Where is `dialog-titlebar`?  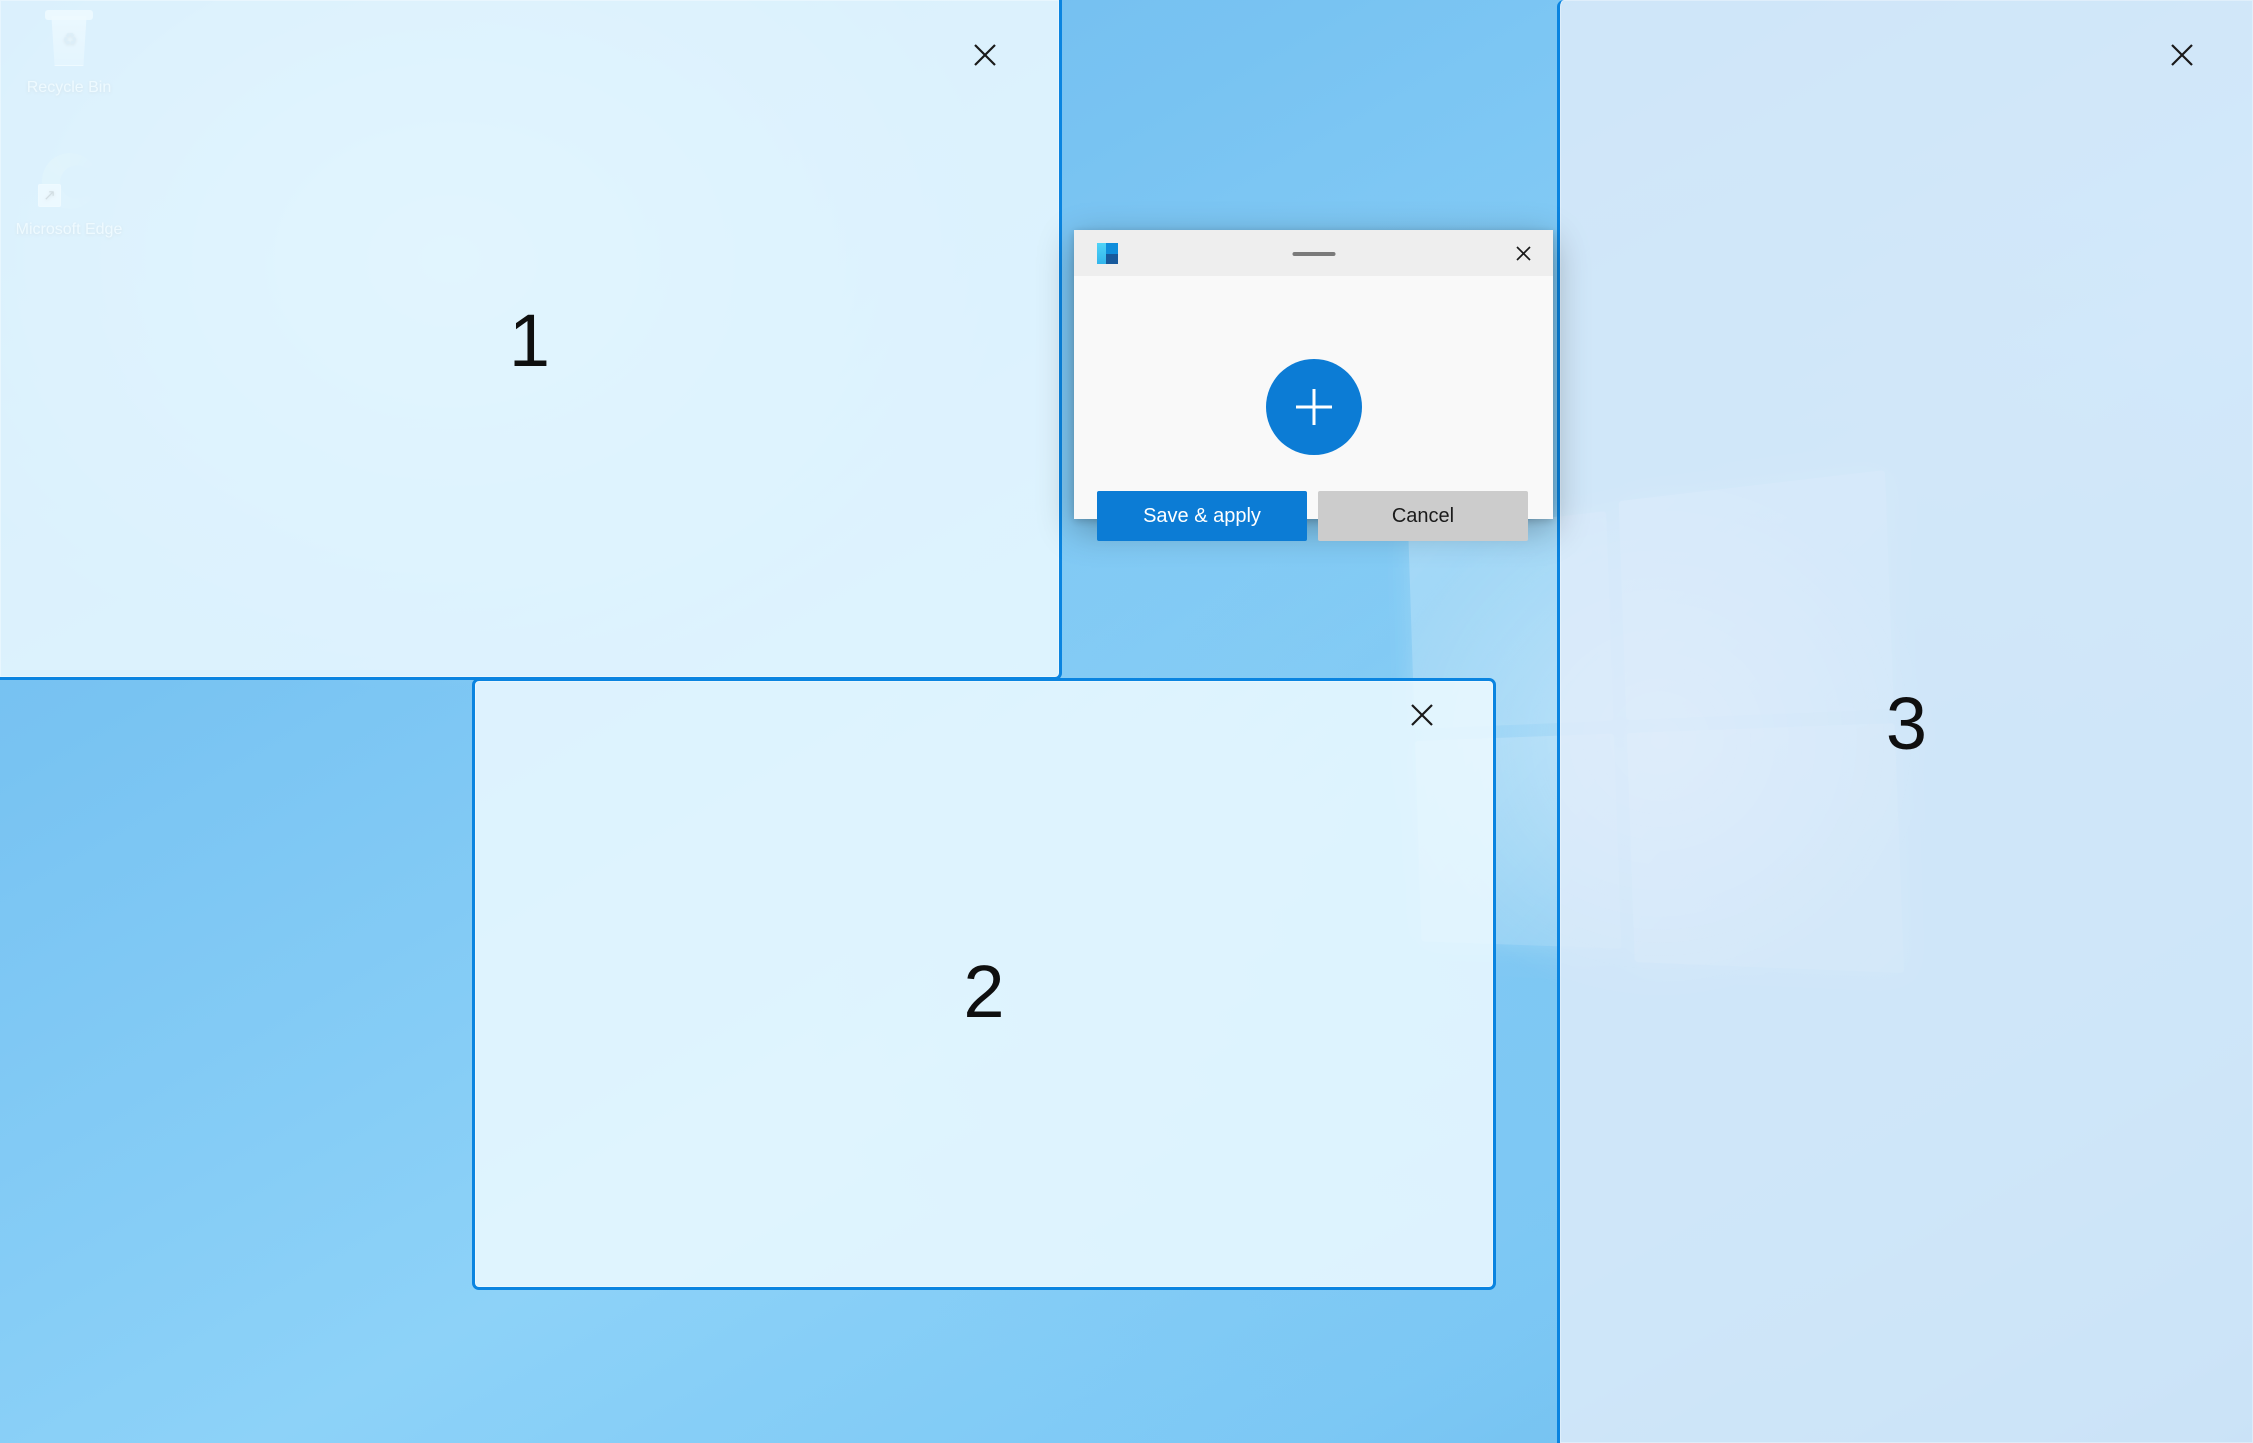
dialog-titlebar is located at coordinates (1313, 253).